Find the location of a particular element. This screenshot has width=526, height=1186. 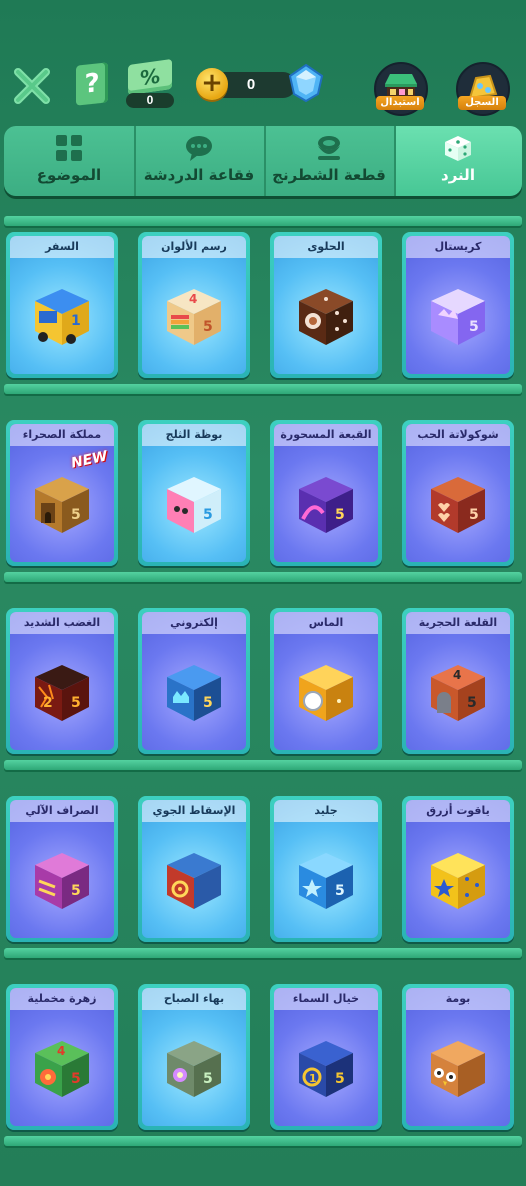

tab-theme-label: الموضوع is located at coordinates (69, 175).